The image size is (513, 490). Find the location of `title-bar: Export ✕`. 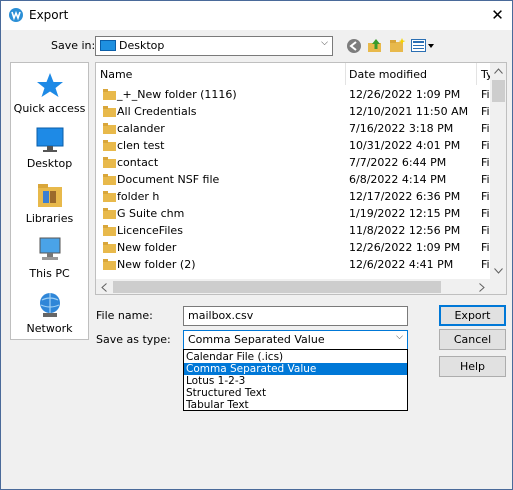

title-bar: Export ✕ is located at coordinates (256, 15).